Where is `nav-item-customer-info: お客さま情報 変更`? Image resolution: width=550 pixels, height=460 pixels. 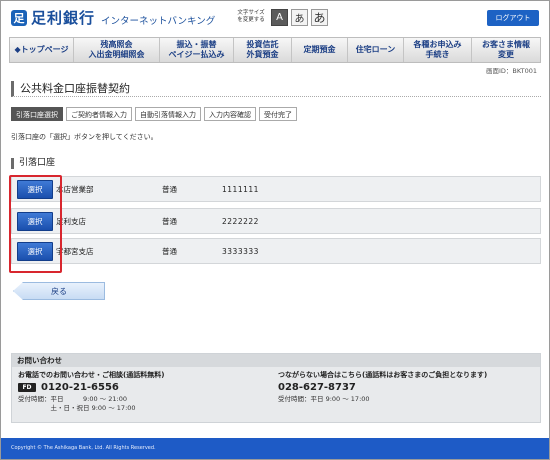 nav-item-customer-info: お客さま情報 変更 is located at coordinates (506, 50).